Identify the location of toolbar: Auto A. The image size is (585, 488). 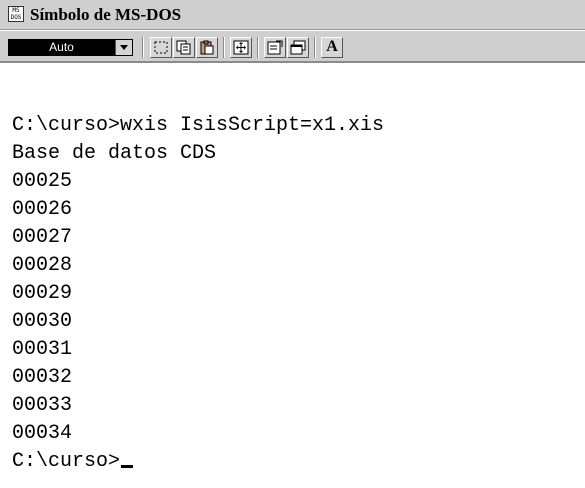
(292, 47).